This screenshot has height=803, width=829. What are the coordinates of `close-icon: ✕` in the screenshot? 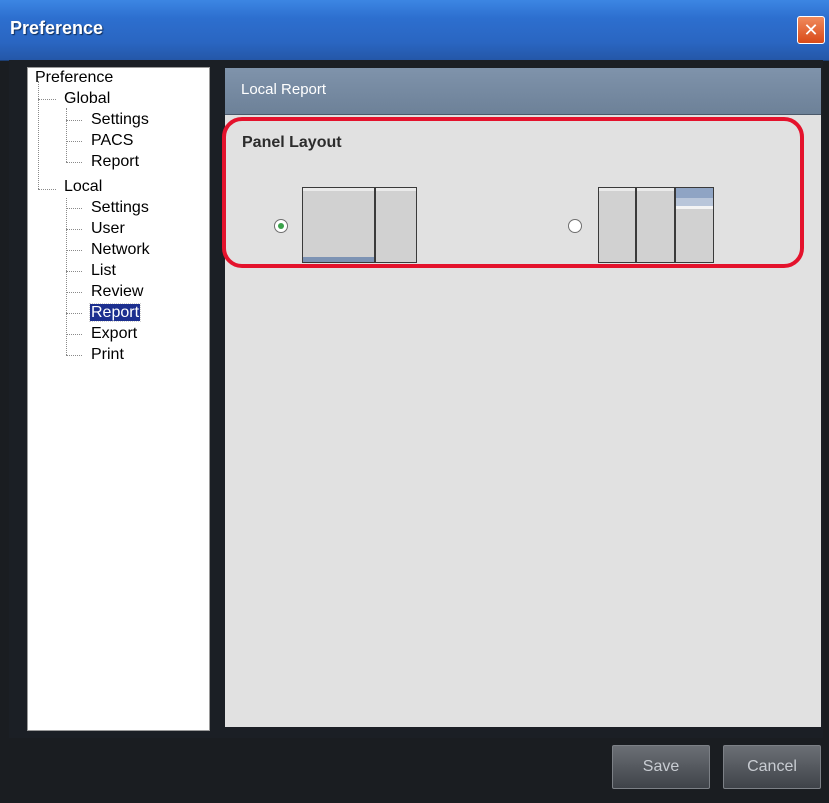 It's located at (811, 30).